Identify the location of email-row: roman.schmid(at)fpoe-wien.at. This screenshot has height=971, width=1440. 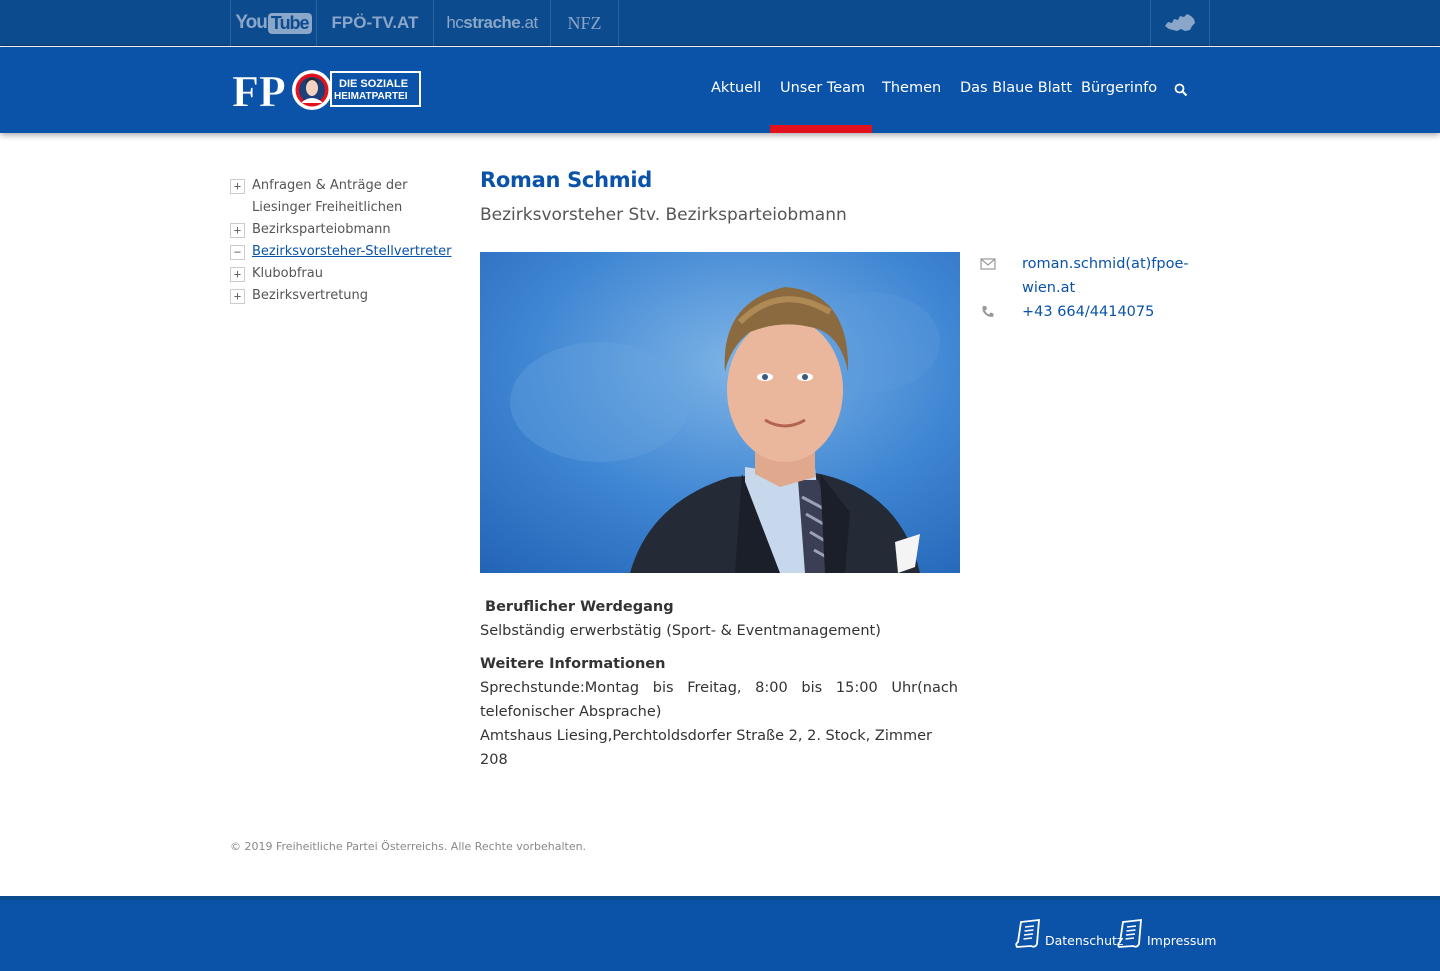
(1095, 276).